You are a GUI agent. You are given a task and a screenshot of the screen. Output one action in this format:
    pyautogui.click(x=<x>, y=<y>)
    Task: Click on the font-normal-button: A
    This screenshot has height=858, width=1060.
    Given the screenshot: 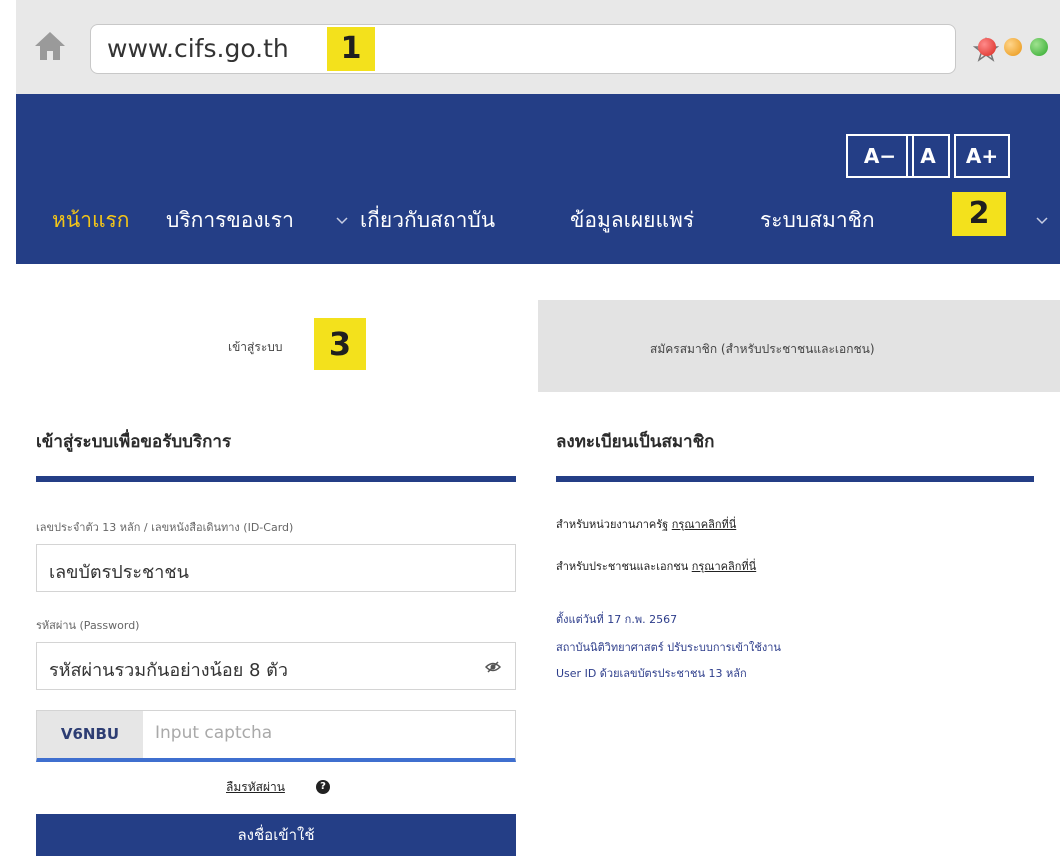 What is the action you would take?
    pyautogui.click(x=928, y=156)
    